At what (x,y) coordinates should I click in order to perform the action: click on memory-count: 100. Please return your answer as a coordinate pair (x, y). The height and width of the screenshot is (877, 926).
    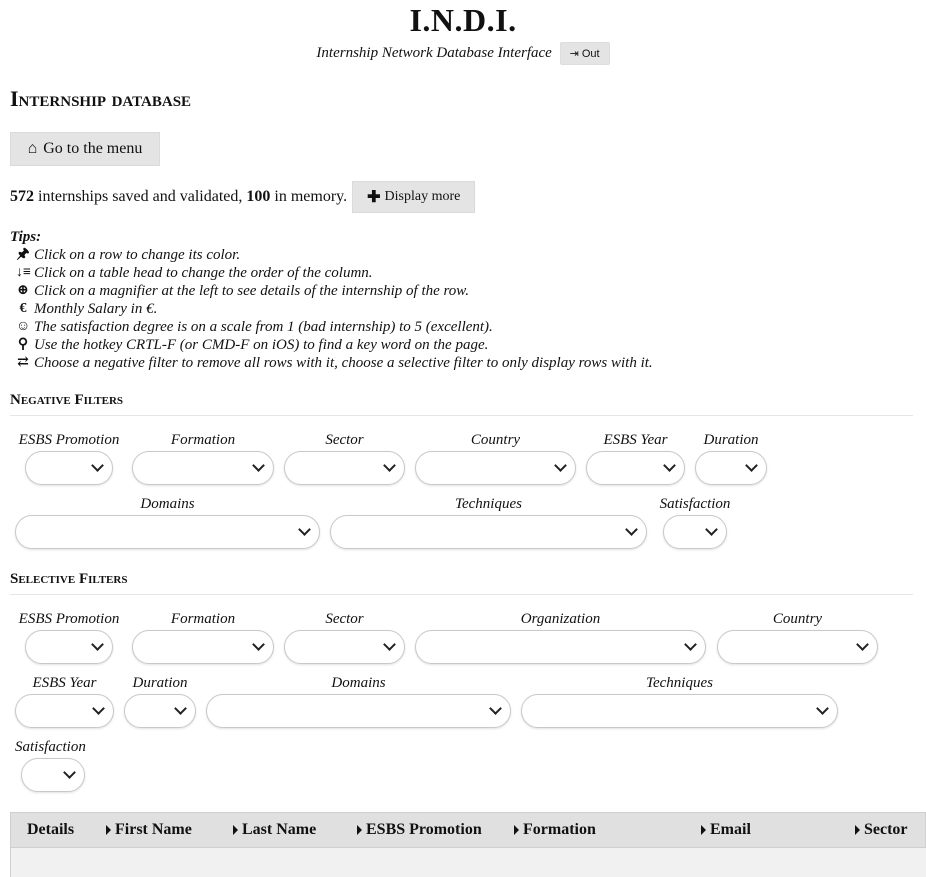
    Looking at the image, I should click on (258, 196).